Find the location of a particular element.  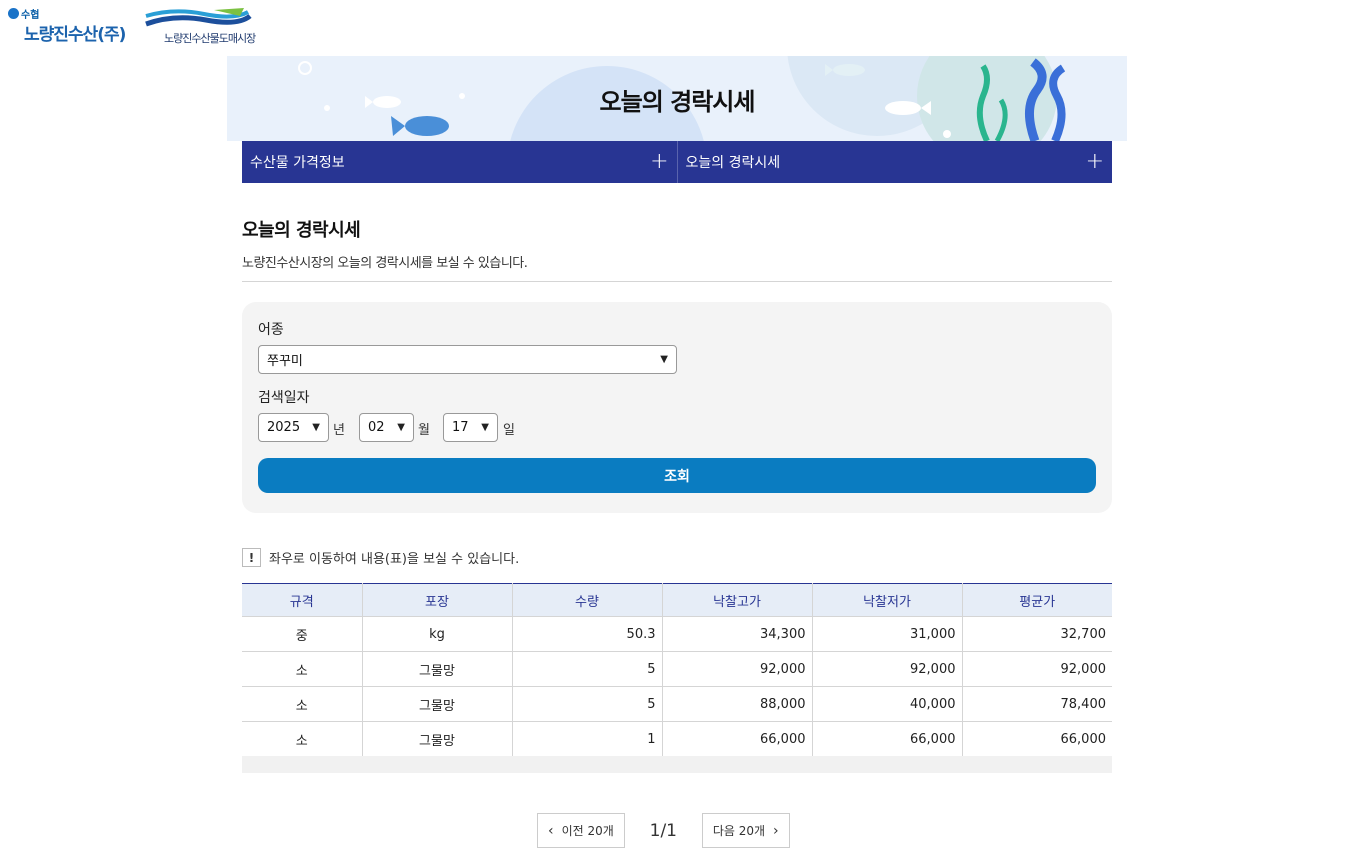

cell-low-price: 66,000 is located at coordinates (887, 739).